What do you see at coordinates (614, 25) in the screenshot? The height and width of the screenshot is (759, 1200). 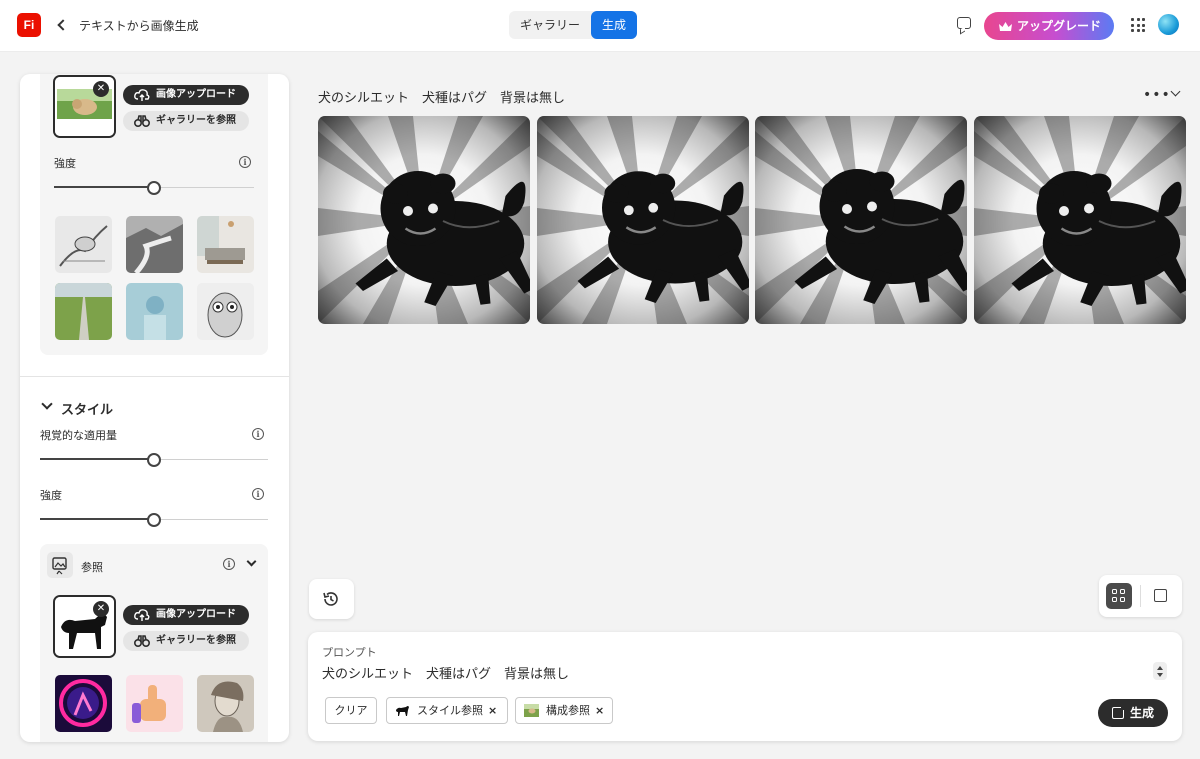 I see `tab-generate: 生成` at bounding box center [614, 25].